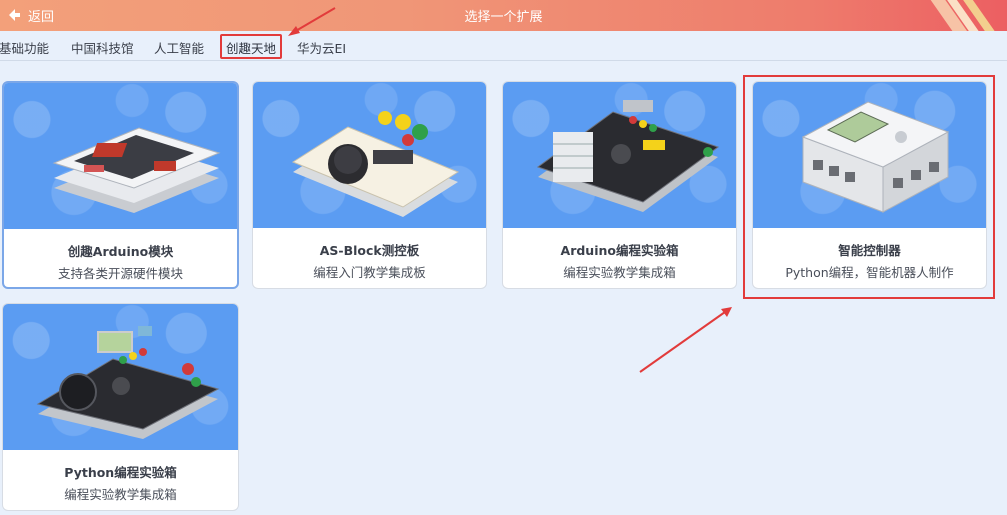  I want to click on card-title: Python编程实验箱, so click(120, 472).